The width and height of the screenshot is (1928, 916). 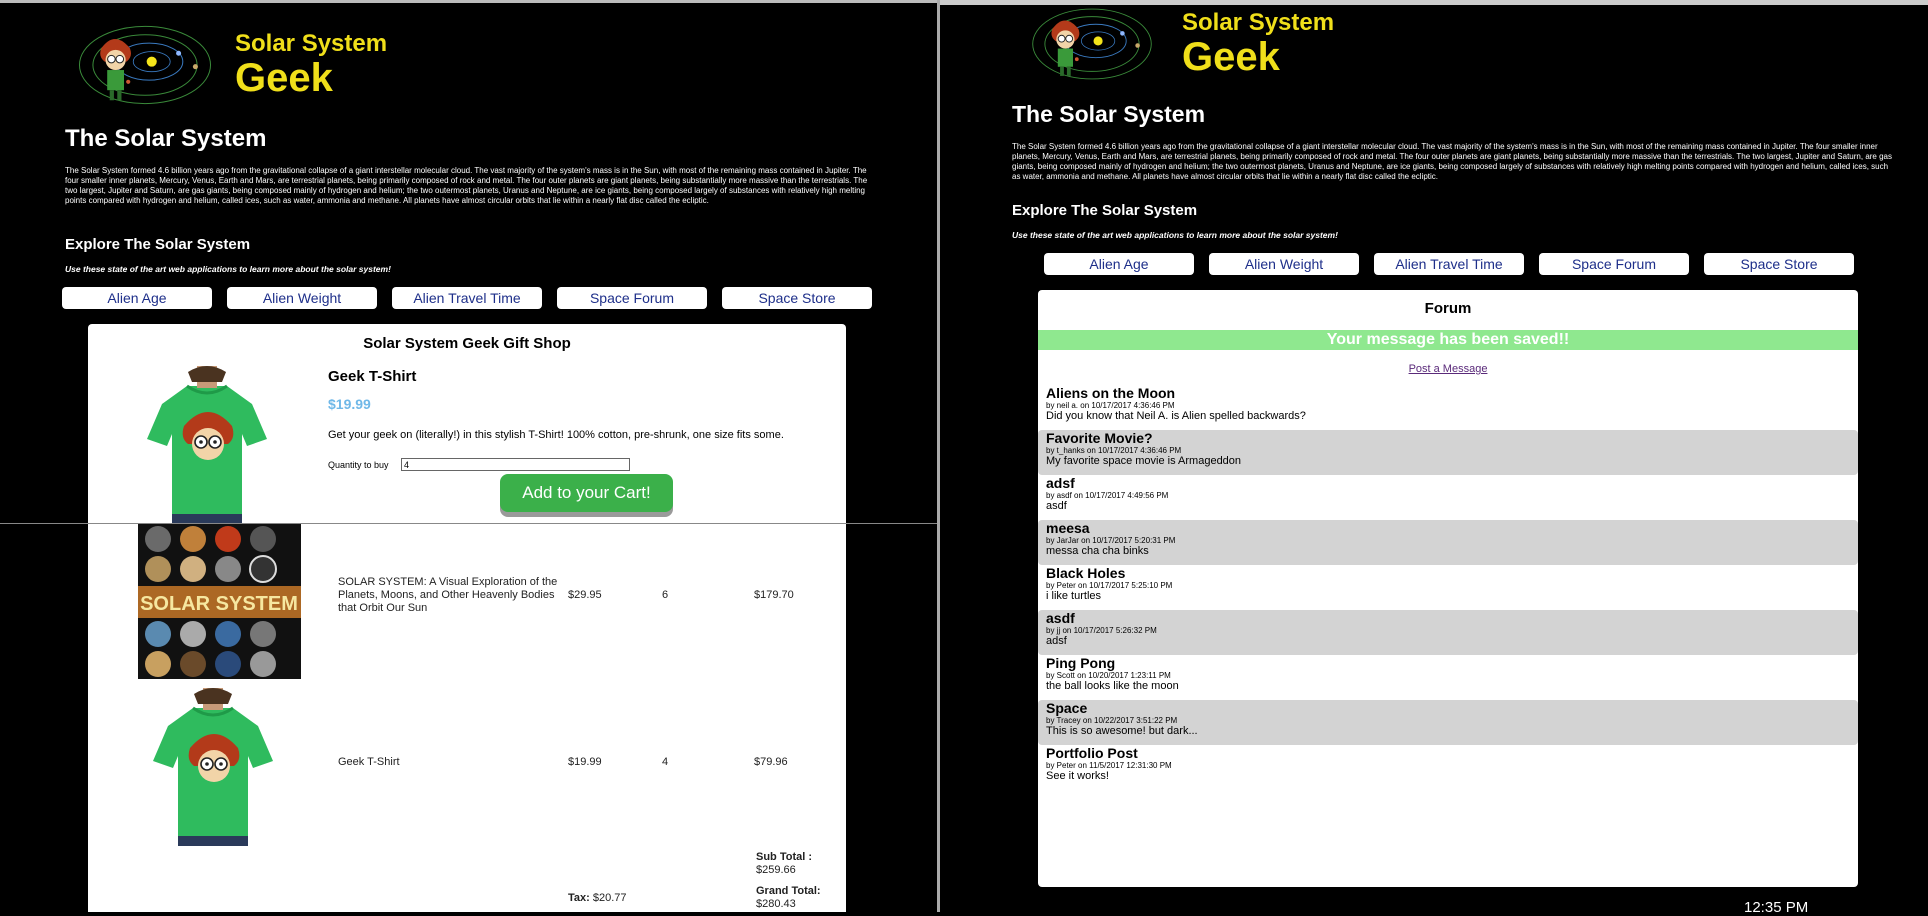 What do you see at coordinates (1110, 405) in the screenshot?
I see `post-meta: by neil a. on 10/17/2017 4:36:46 PM` at bounding box center [1110, 405].